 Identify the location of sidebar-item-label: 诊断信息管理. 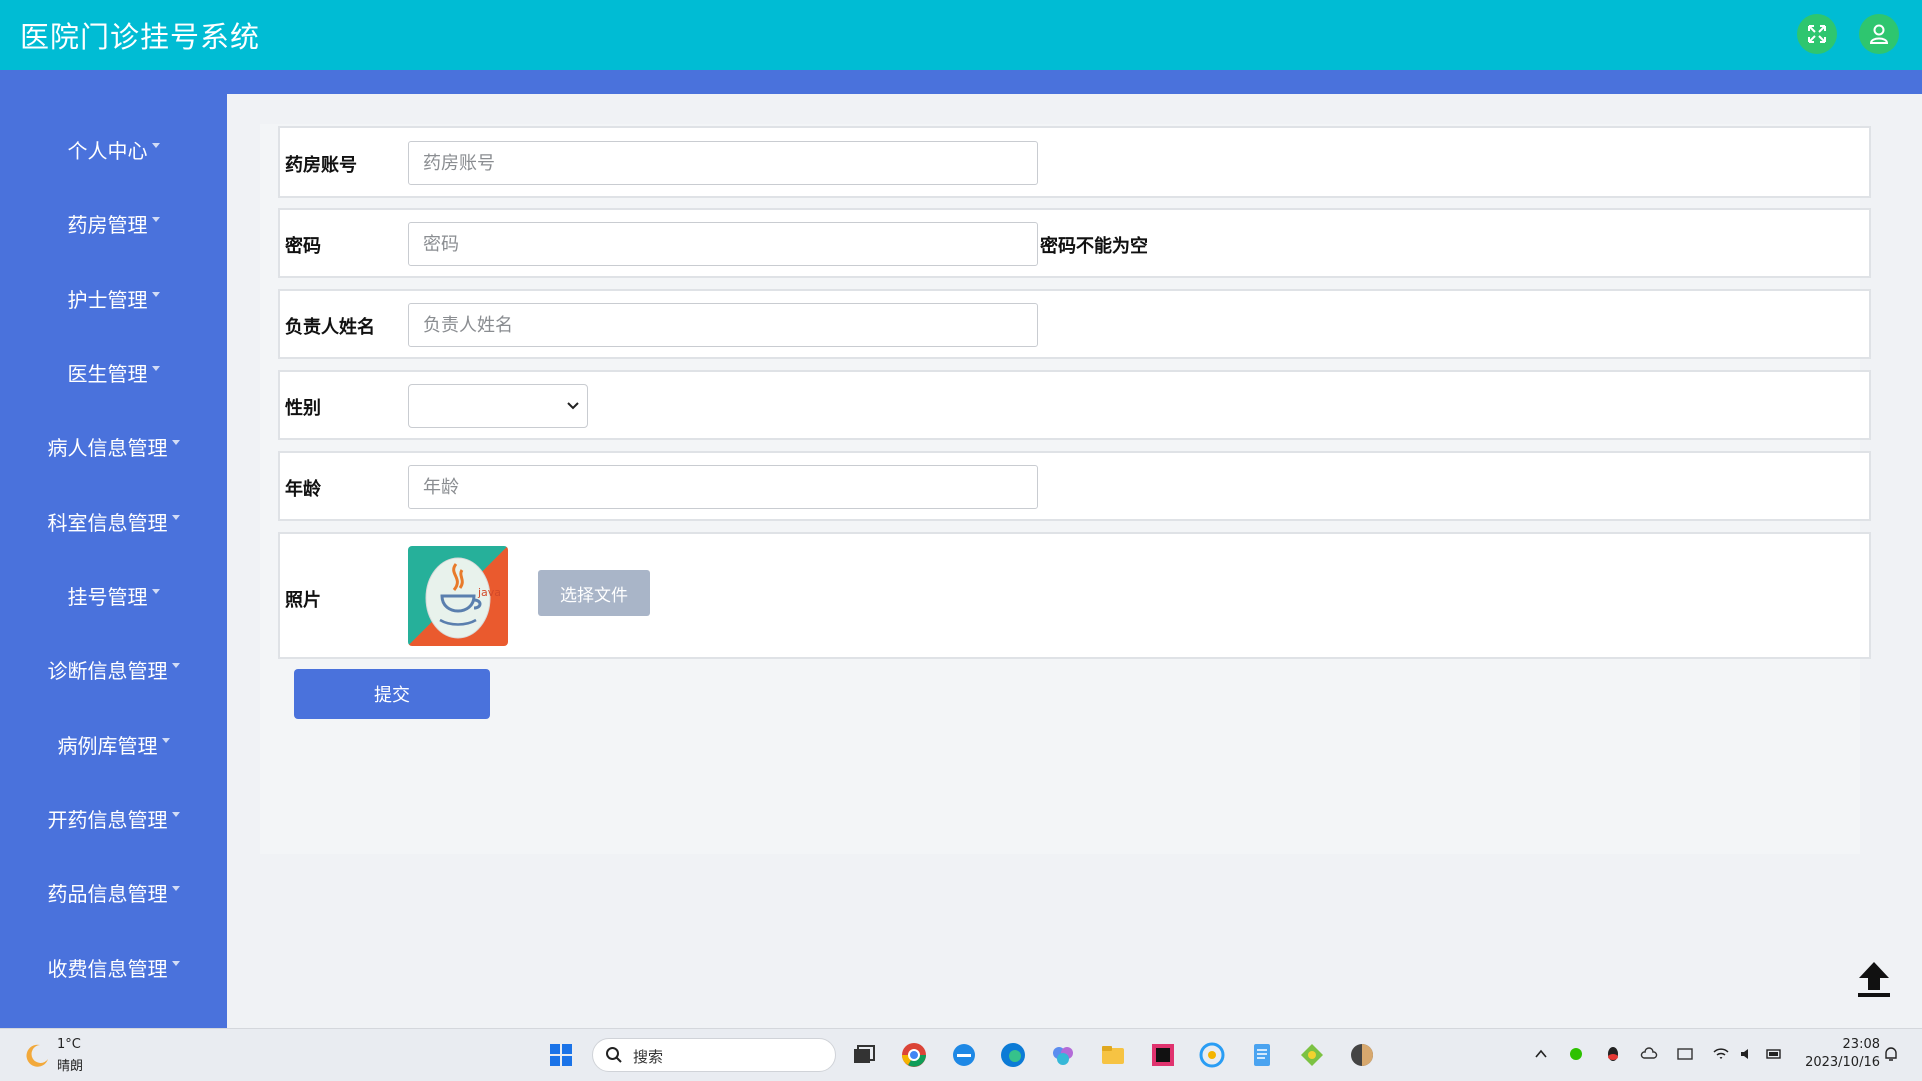
(107, 670).